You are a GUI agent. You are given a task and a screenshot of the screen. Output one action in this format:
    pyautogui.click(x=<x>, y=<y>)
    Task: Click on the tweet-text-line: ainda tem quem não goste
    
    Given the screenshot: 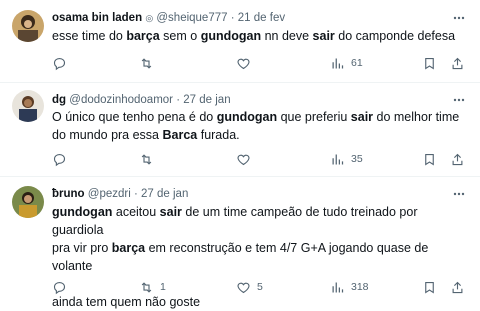 What is the action you would take?
    pyautogui.click(x=126, y=302)
    